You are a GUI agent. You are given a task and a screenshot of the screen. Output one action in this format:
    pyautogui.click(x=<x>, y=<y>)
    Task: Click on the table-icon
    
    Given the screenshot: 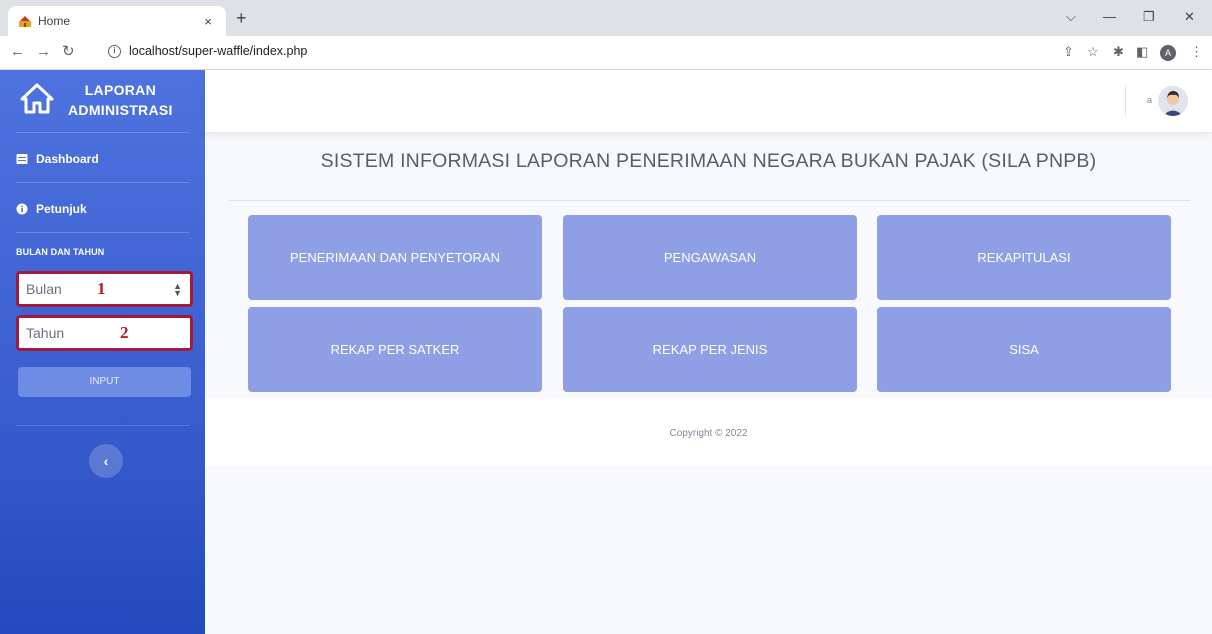 What is the action you would take?
    pyautogui.click(x=22, y=159)
    